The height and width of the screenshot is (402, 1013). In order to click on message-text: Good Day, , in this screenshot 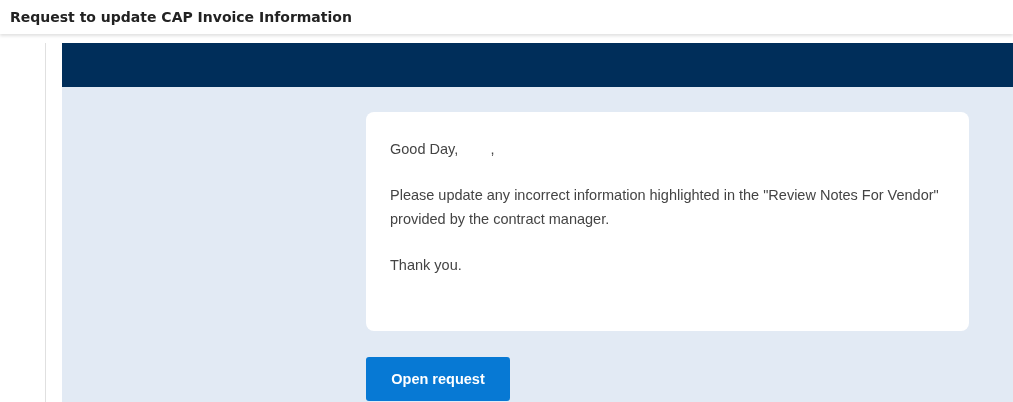, I will do `click(443, 149)`.